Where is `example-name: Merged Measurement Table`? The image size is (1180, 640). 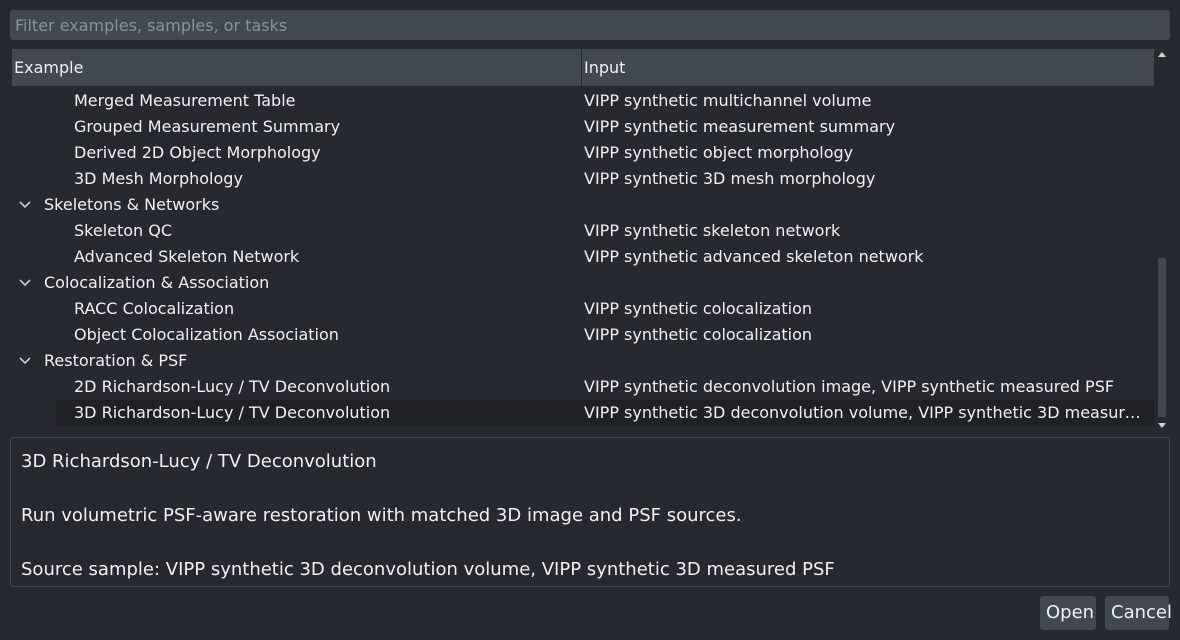 example-name: Merged Measurement Table is located at coordinates (185, 100).